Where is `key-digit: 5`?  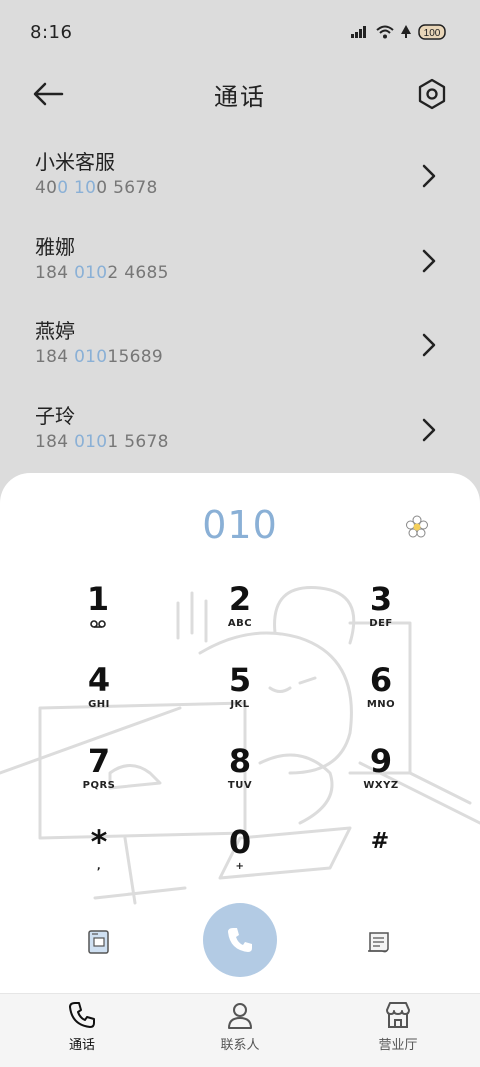 key-digit: 5 is located at coordinates (240, 680).